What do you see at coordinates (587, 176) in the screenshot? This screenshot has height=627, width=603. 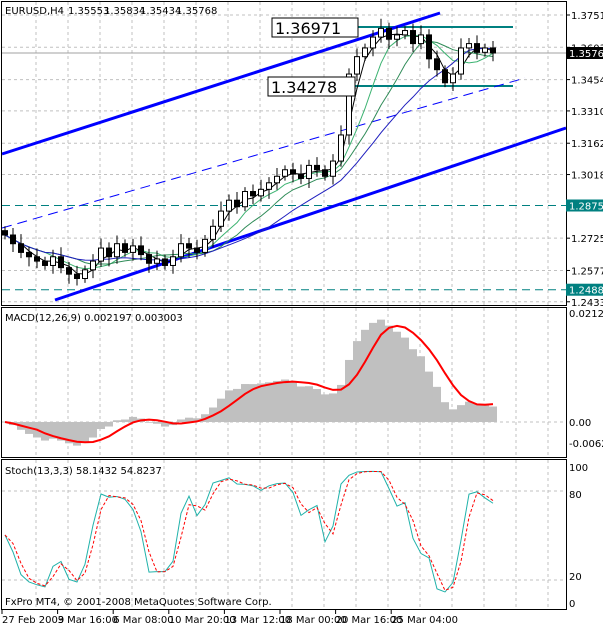 I see `price-tick-label: 1.30180` at bounding box center [587, 176].